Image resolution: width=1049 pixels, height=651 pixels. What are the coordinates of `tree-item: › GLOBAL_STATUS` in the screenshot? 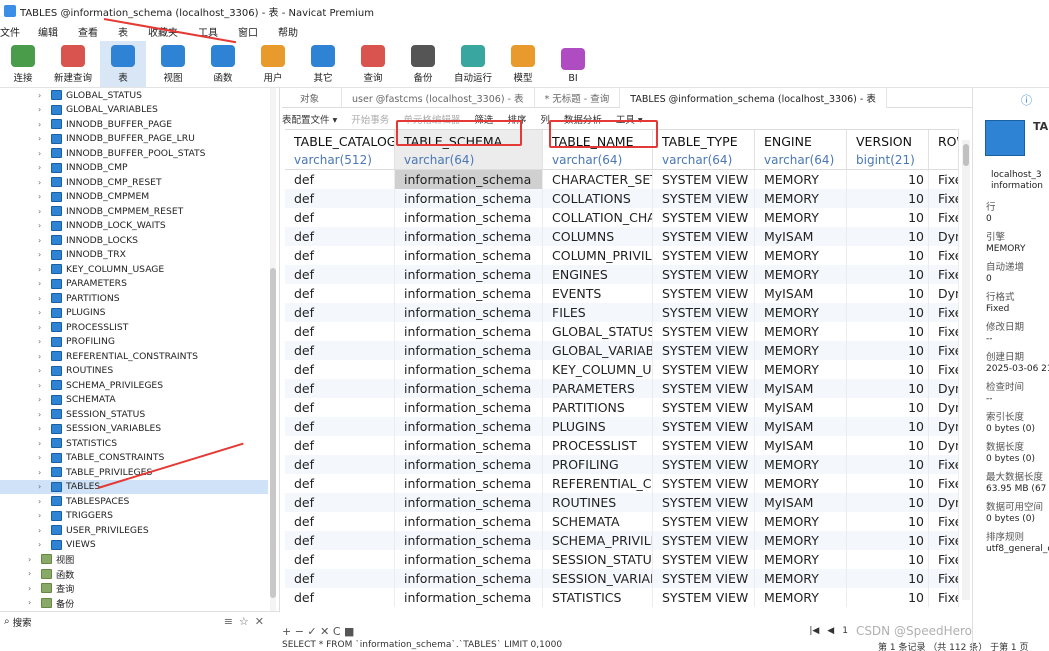 It's located at (134, 95).